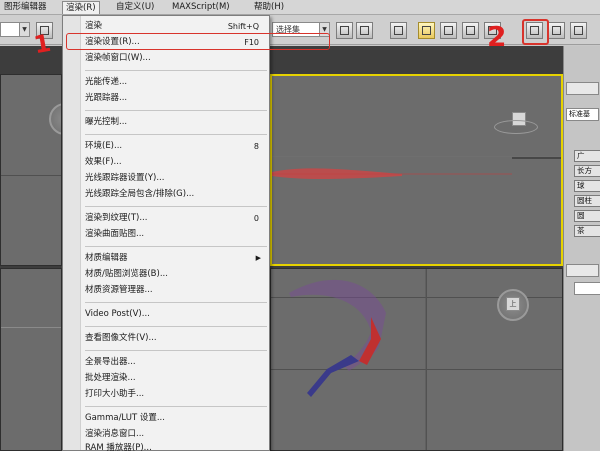 The height and width of the screenshot is (451, 600). I want to click on schematic-icon, so click(470, 30).